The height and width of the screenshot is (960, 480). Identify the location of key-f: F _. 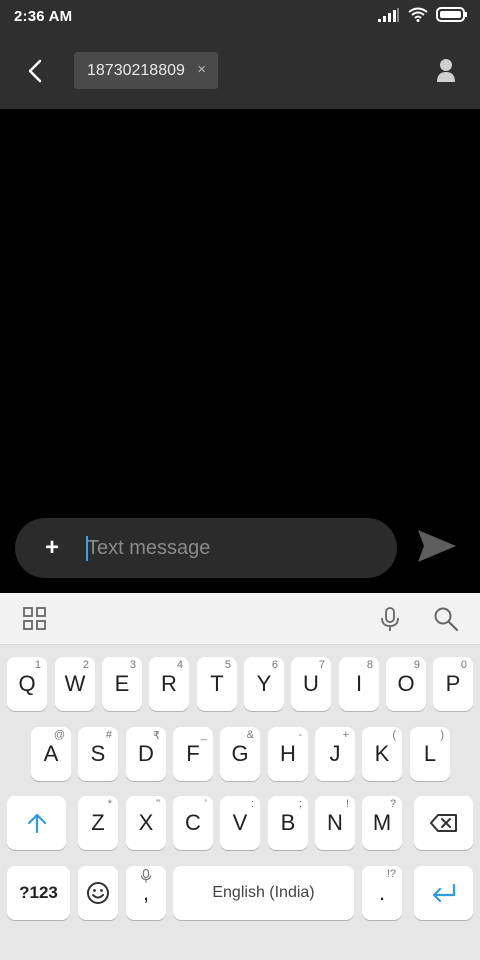
(193, 754).